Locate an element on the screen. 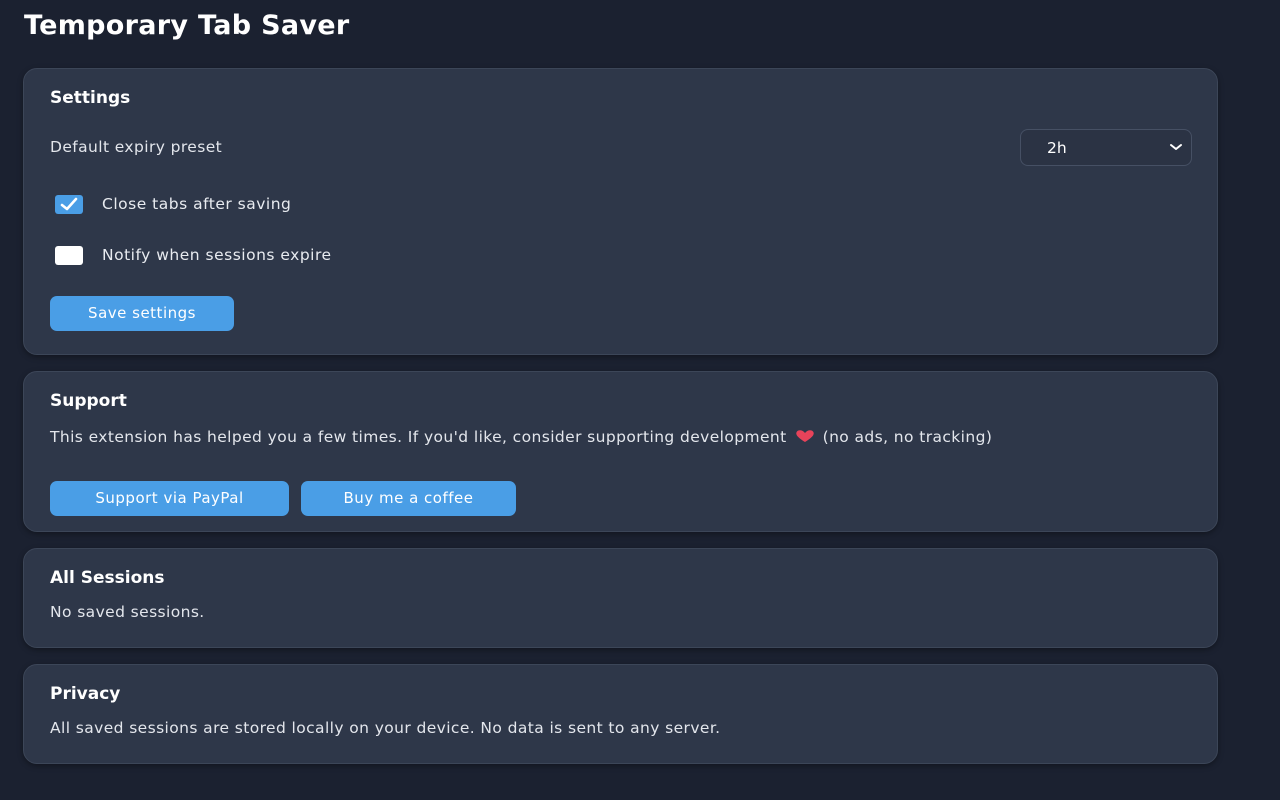 Image resolution: width=1280 pixels, height=800 pixels. sessions-card: All Sessions No saved sessions. is located at coordinates (620, 598).